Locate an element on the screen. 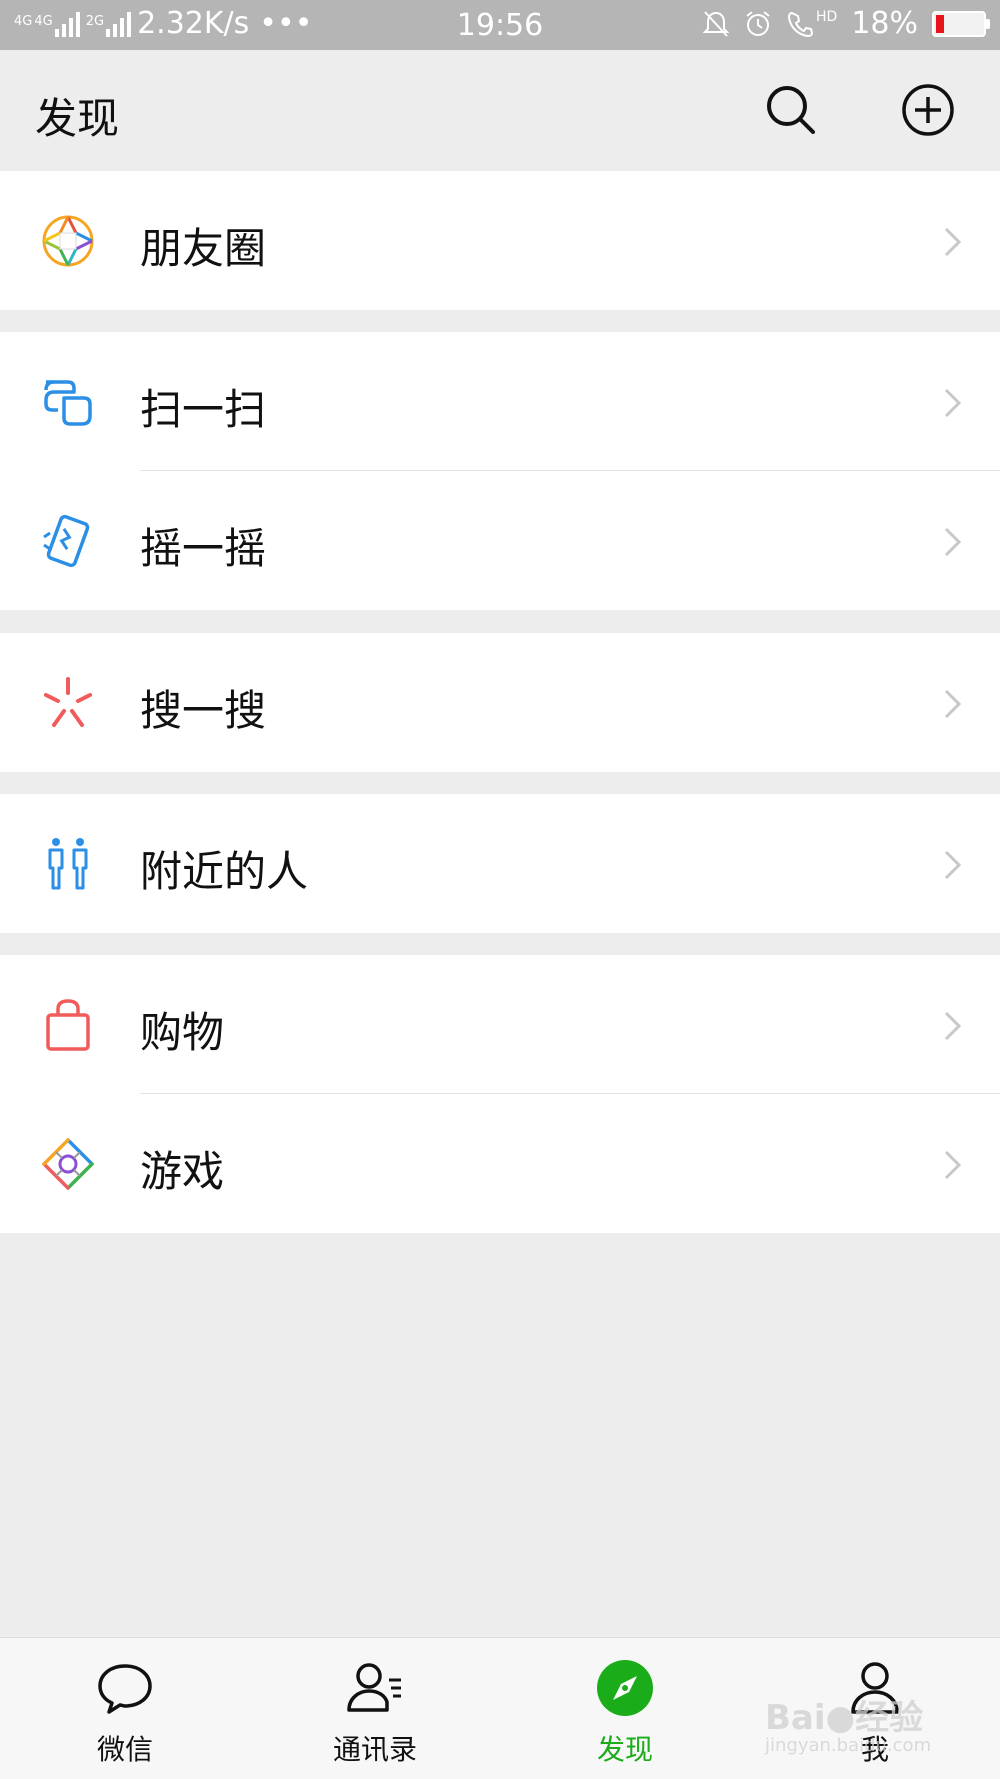 The image size is (1000, 1779). menu-item-scan: 扫一扫 is located at coordinates (500, 401).